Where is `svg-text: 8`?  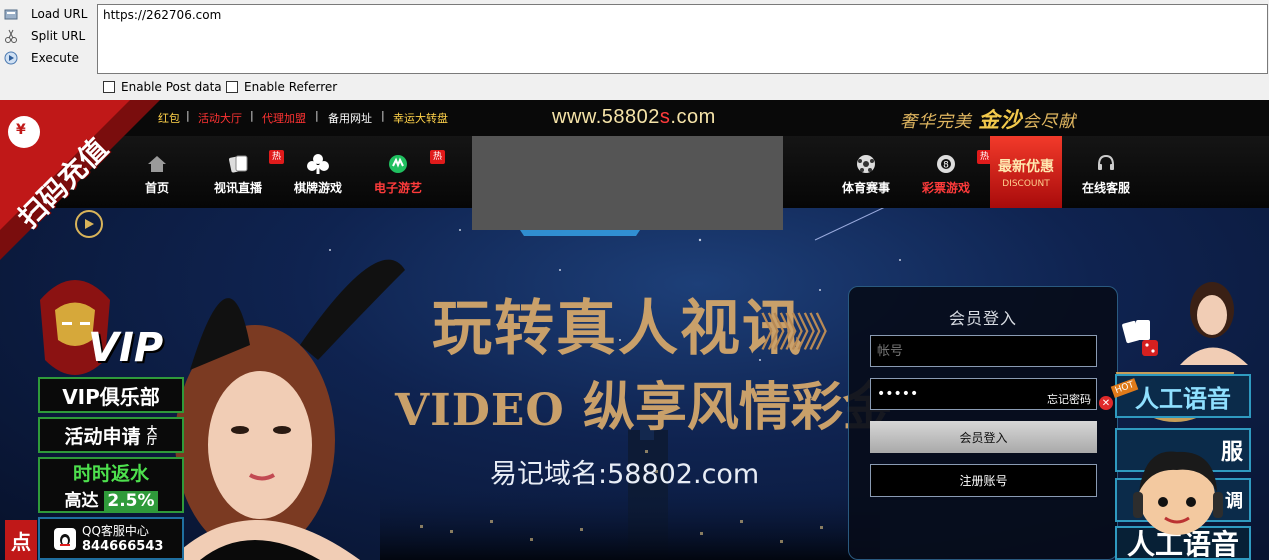 svg-text: 8 is located at coordinates (946, 166).